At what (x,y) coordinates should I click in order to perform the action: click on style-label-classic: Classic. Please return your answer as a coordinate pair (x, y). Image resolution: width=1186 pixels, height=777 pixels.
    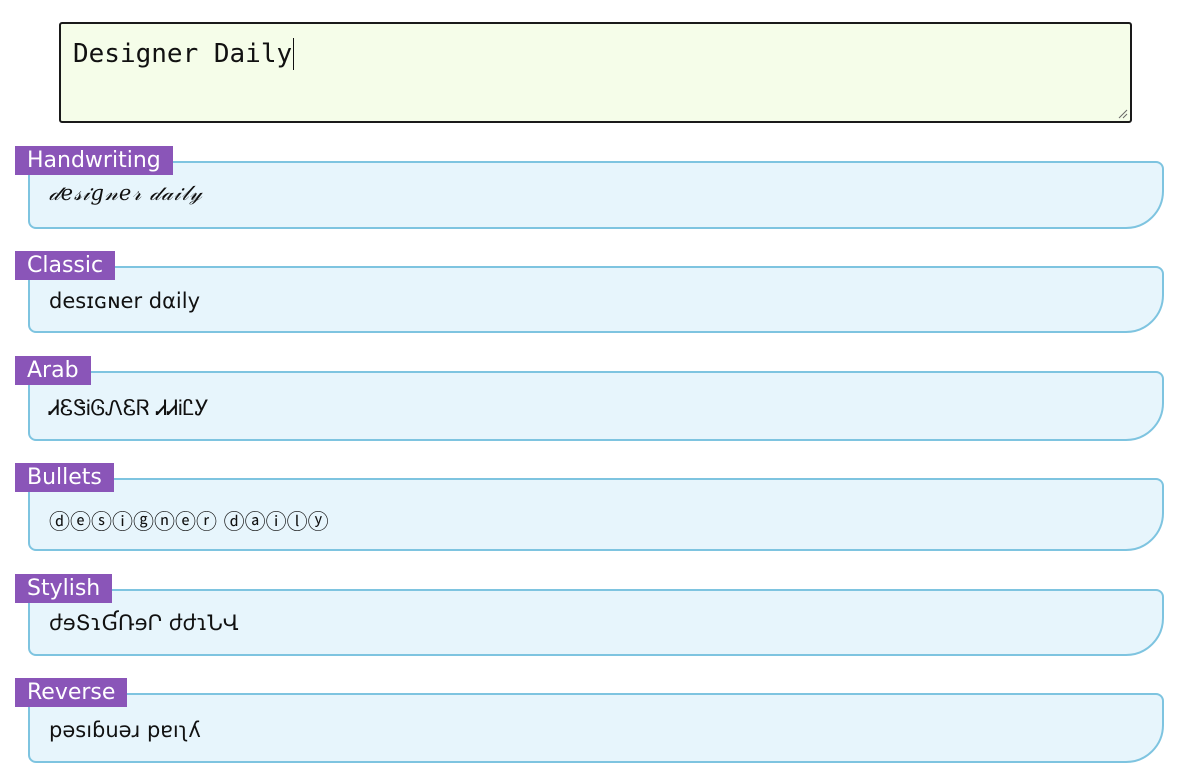
    Looking at the image, I should click on (65, 265).